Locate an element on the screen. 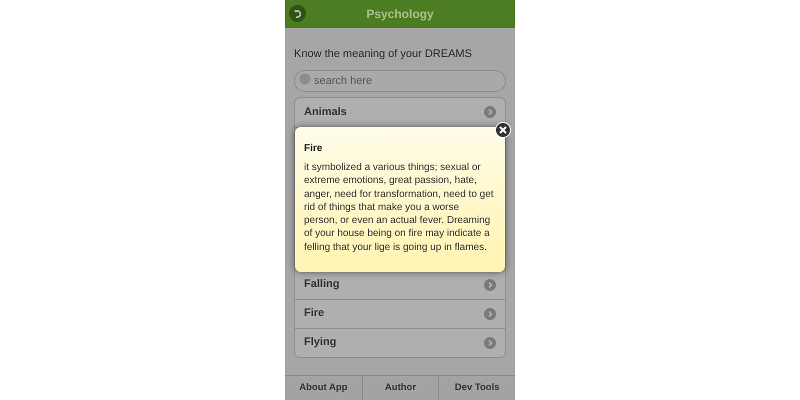 Image resolution: width=800 pixels, height=400 pixels. list-item: Animals is located at coordinates (400, 112).